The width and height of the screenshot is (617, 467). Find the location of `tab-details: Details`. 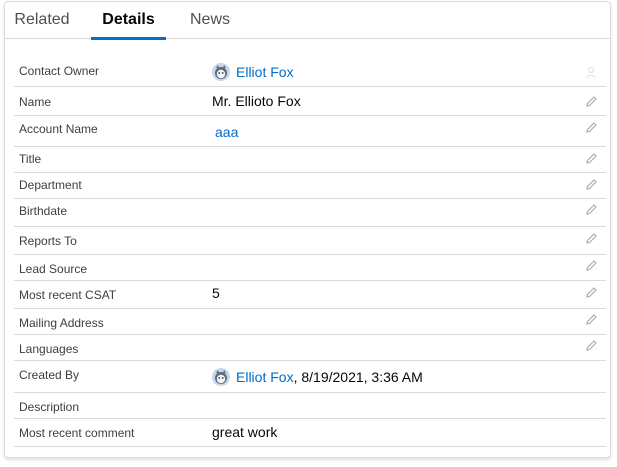

tab-details: Details is located at coordinates (128, 21).